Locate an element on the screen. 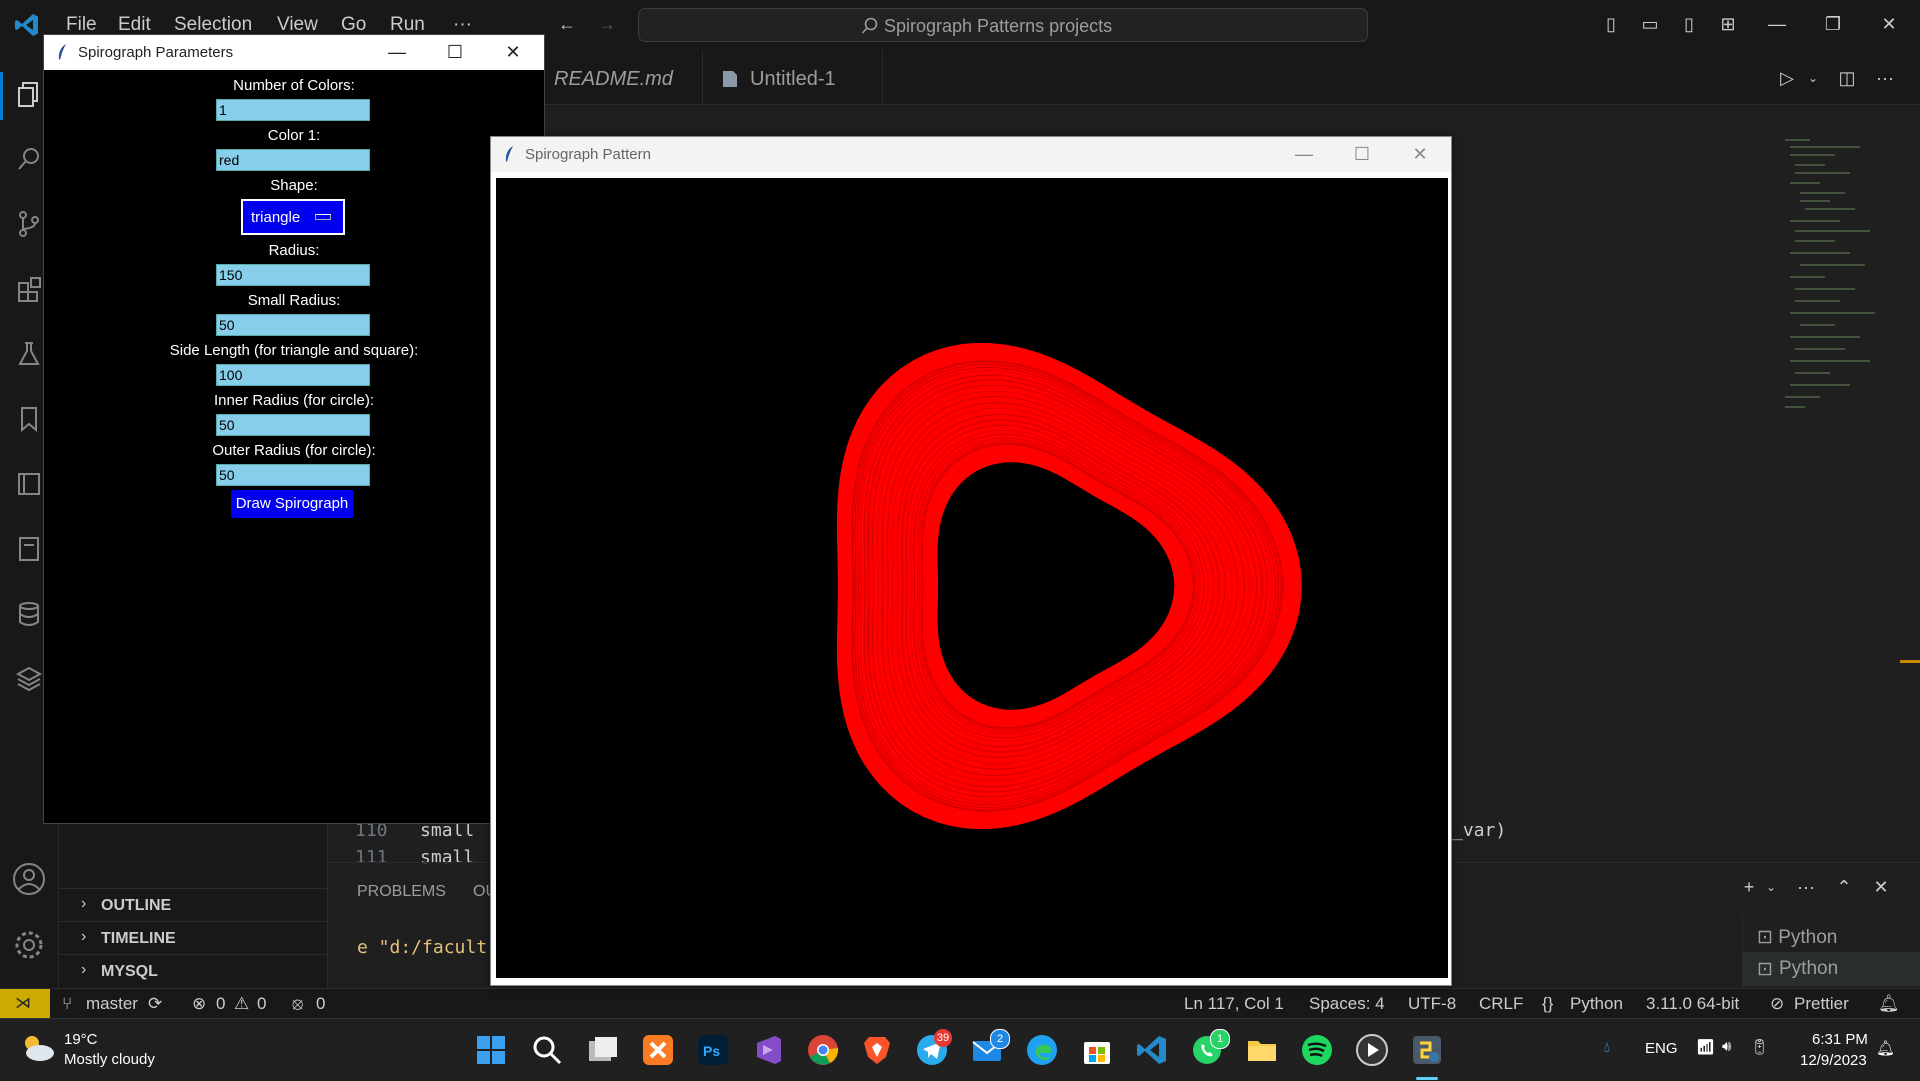 This screenshot has height=1081, width=1920. notifications-icon: 🔔︎ is located at coordinates (1885, 1048).